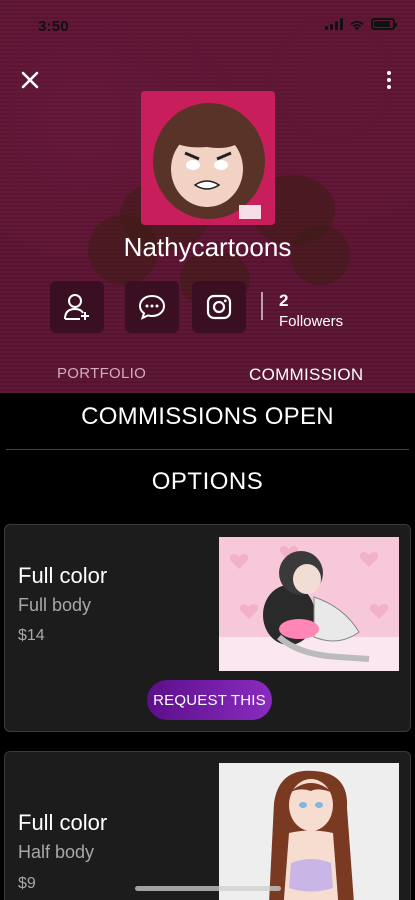 The image size is (415, 900). I want to click on chat-bubble-icon, so click(152, 307).